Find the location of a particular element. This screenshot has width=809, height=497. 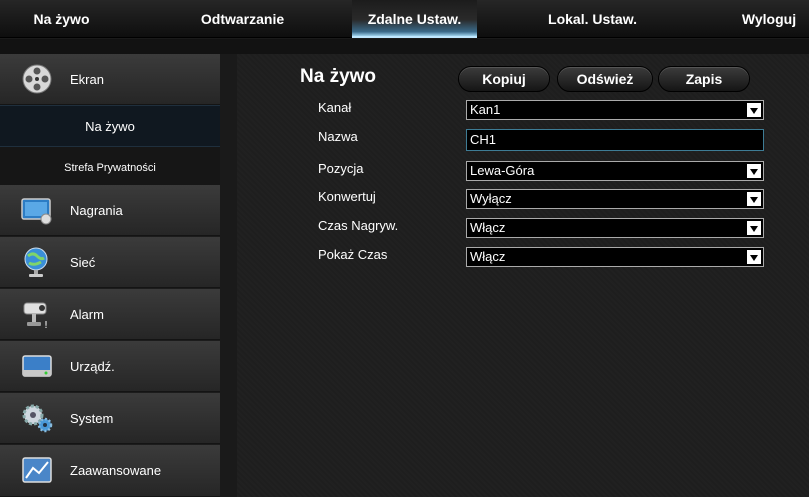

monitor-icon is located at coordinates (37, 210).